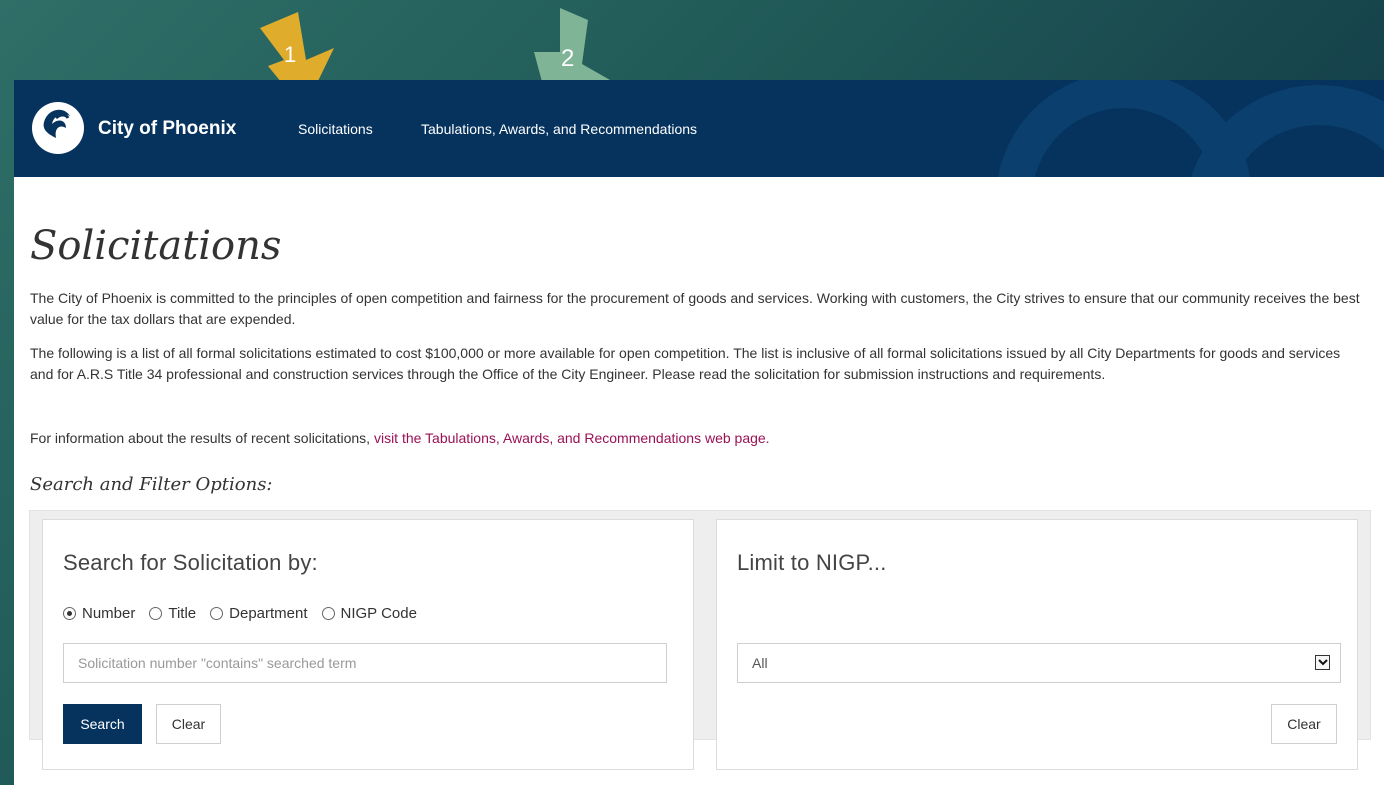 The width and height of the screenshot is (1384, 785). What do you see at coordinates (365, 663) in the screenshot?
I see `solicitation-search-input` at bounding box center [365, 663].